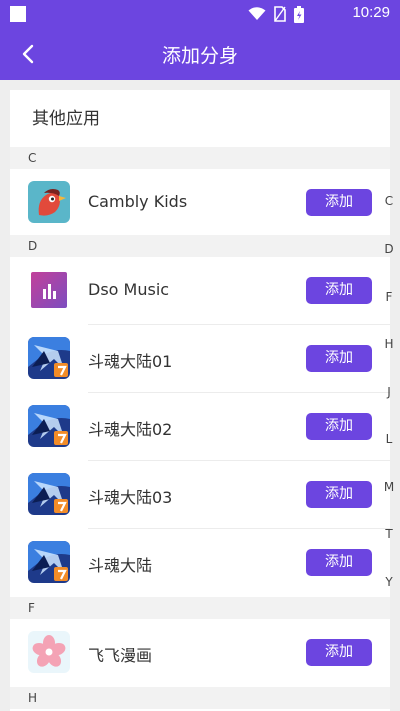 This screenshot has height=711, width=400. I want to click on list-item: 斗魂大陆02 添加, so click(200, 427).